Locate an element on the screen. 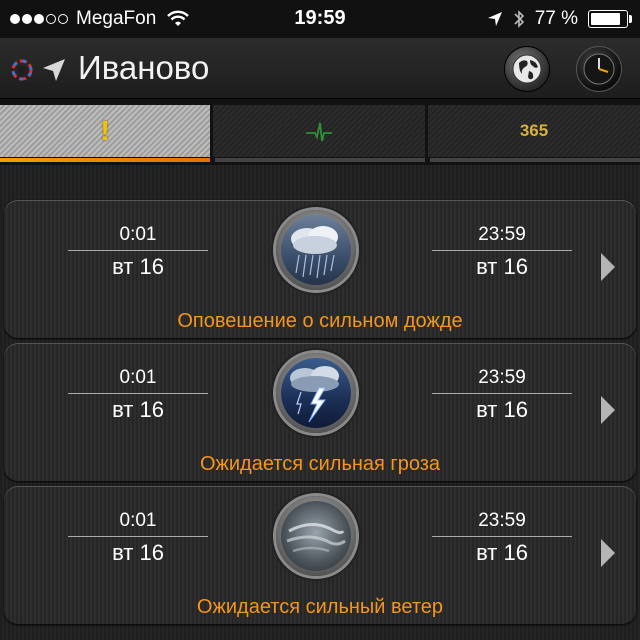  alert-message: Ожидается сильная гроза is located at coordinates (320, 464).